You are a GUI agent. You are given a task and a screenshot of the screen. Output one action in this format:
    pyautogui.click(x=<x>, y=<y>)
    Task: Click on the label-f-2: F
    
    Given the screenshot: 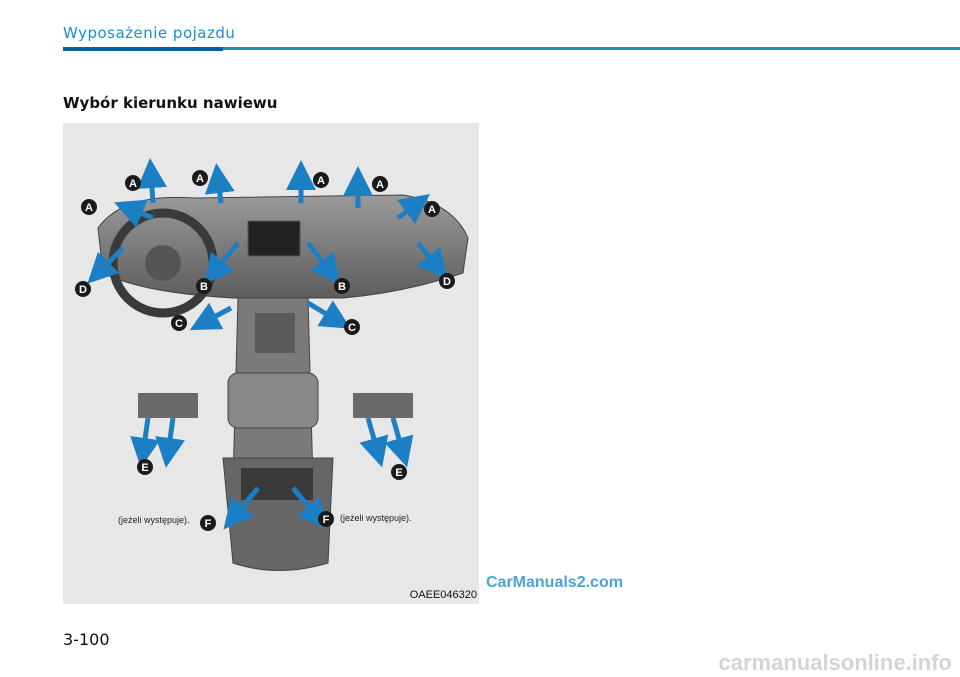 What is the action you would take?
    pyautogui.click(x=326, y=519)
    